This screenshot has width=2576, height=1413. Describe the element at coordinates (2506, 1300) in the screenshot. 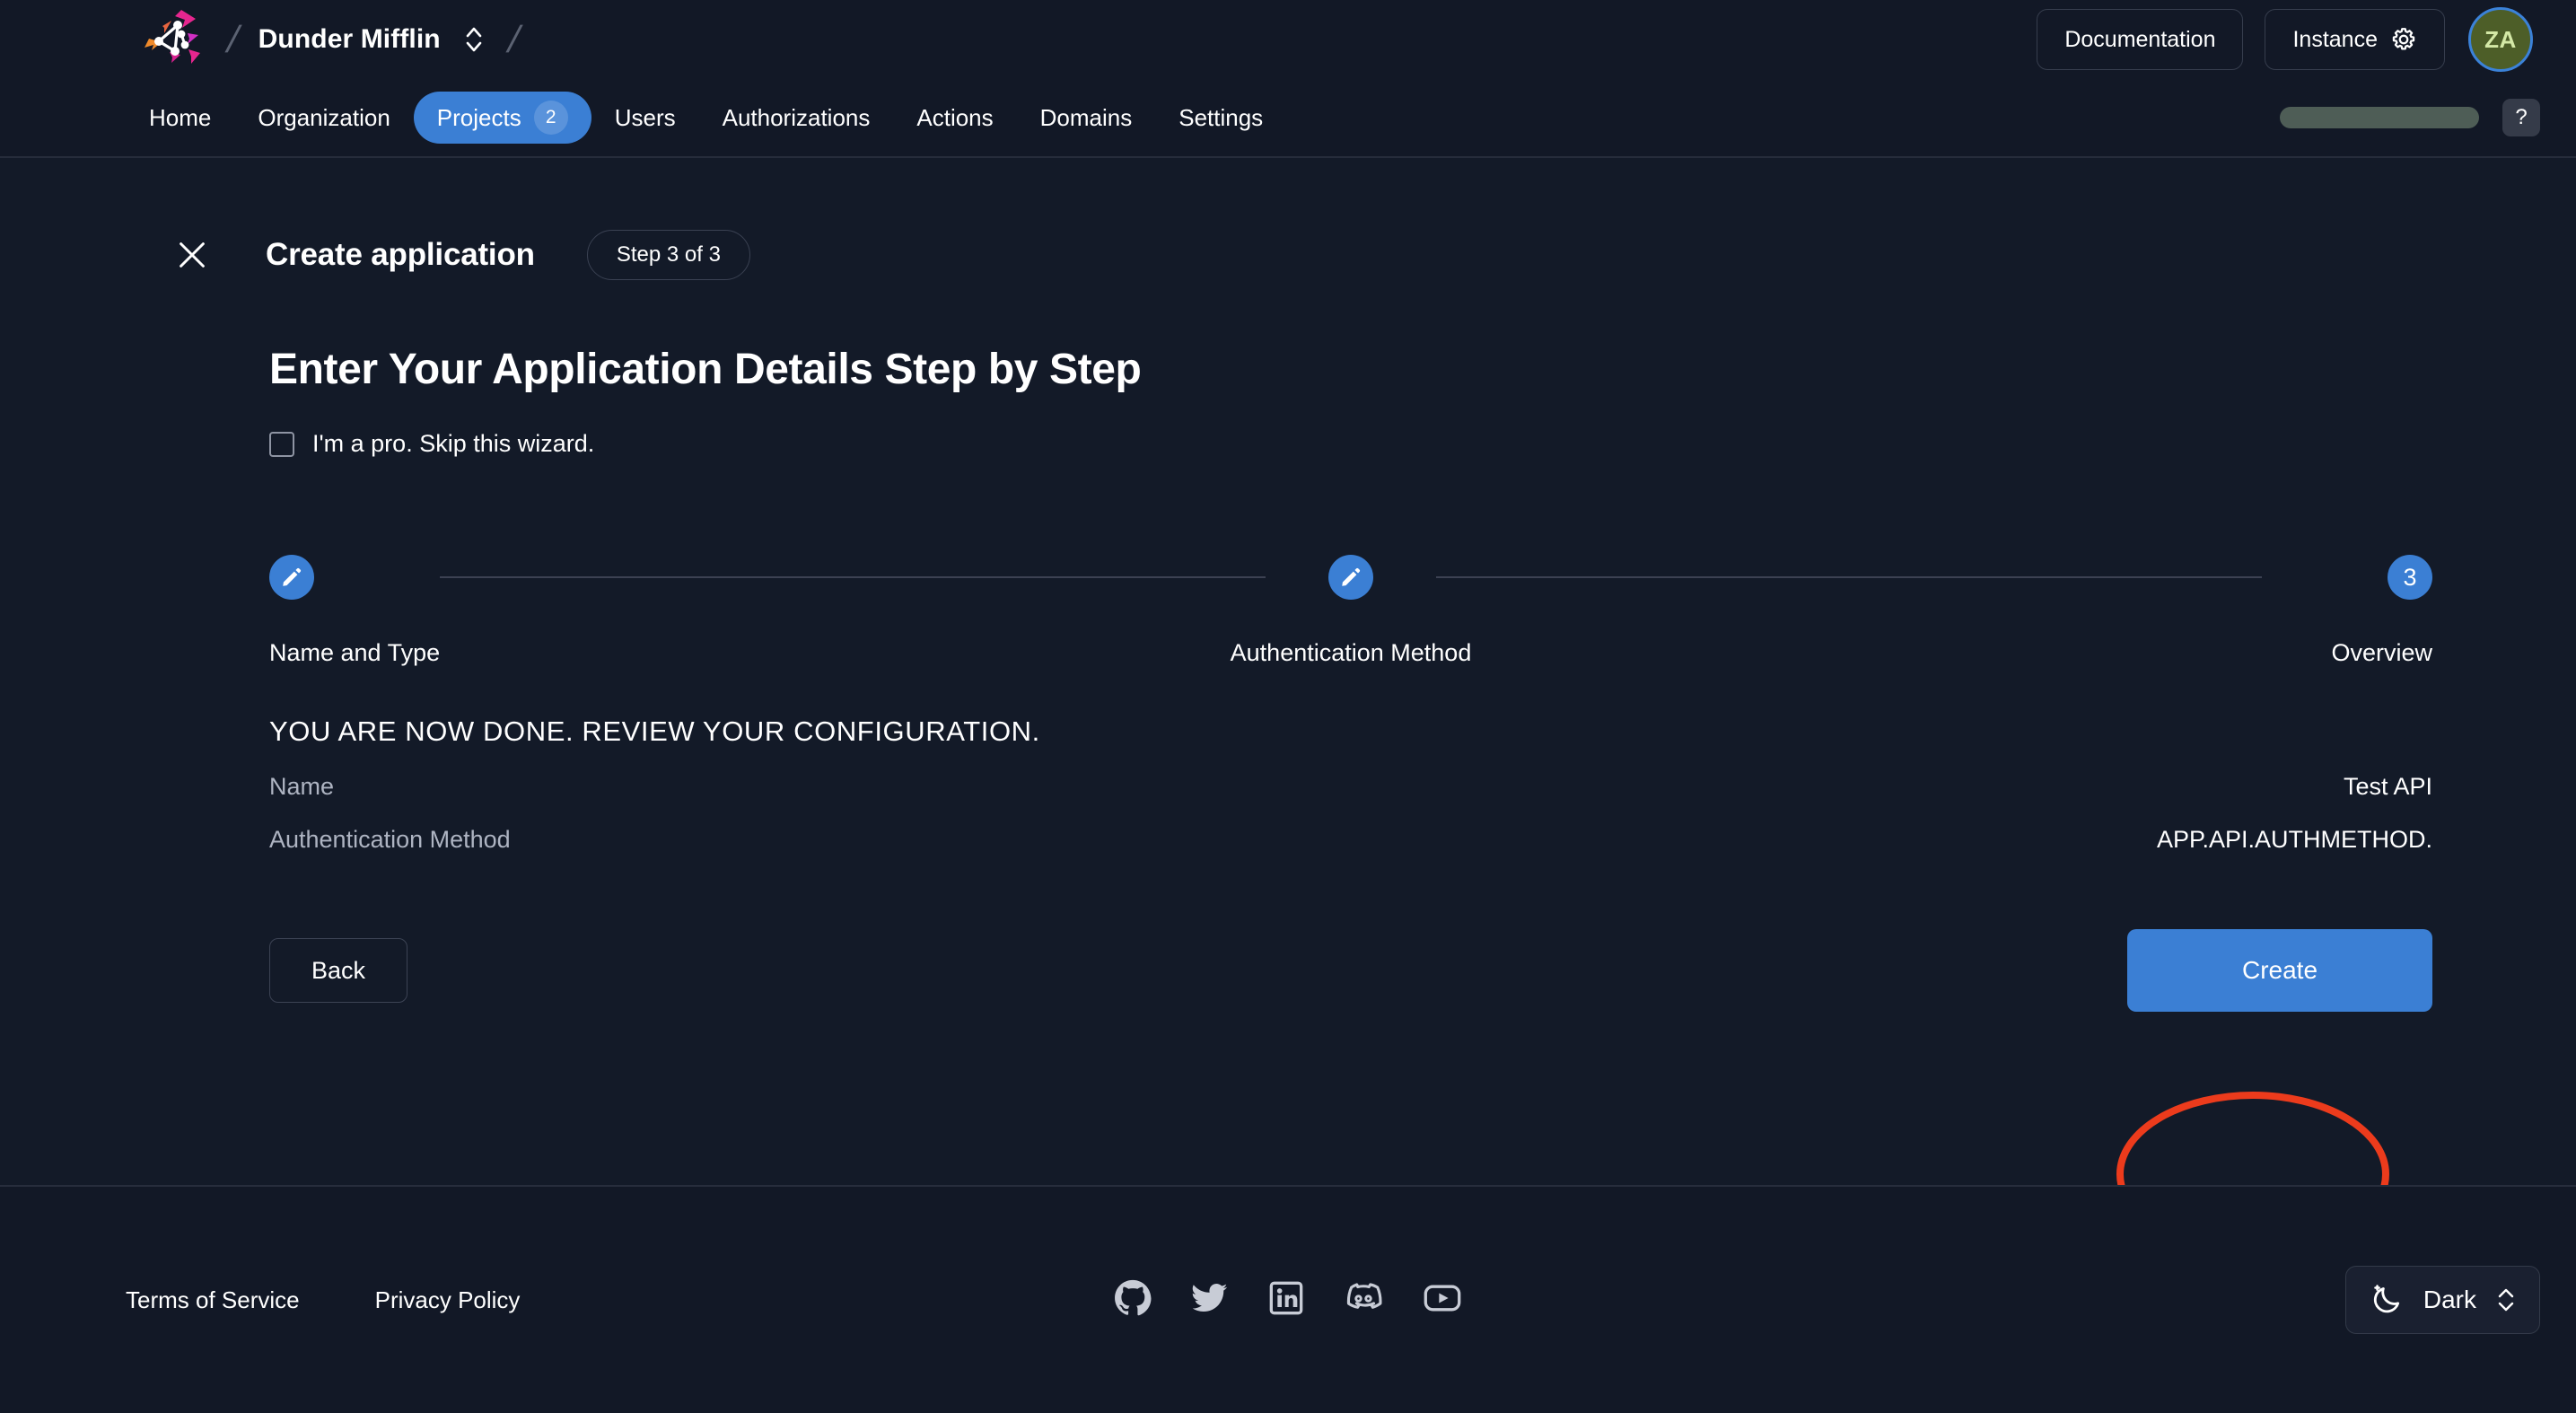

I see `theme-chevron-up-down-icon` at that location.